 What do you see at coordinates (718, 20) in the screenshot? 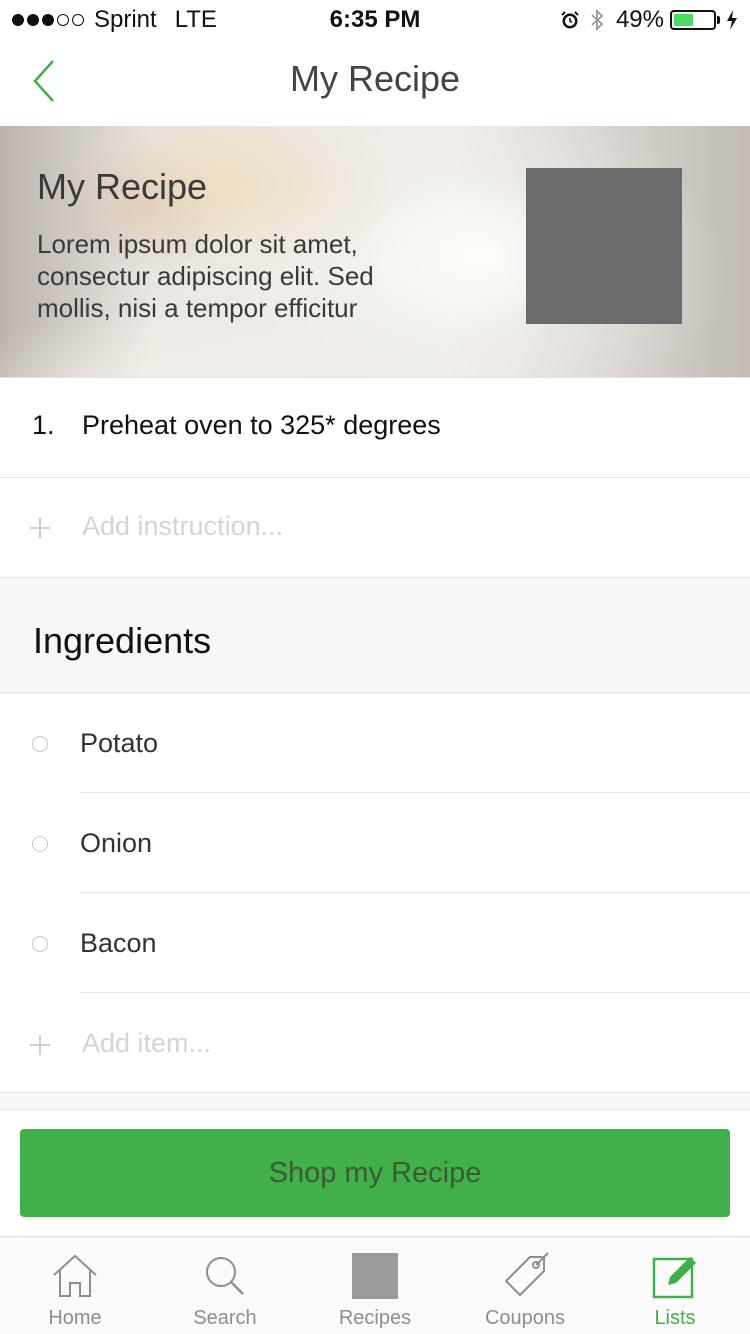
I see `battery-cap` at bounding box center [718, 20].